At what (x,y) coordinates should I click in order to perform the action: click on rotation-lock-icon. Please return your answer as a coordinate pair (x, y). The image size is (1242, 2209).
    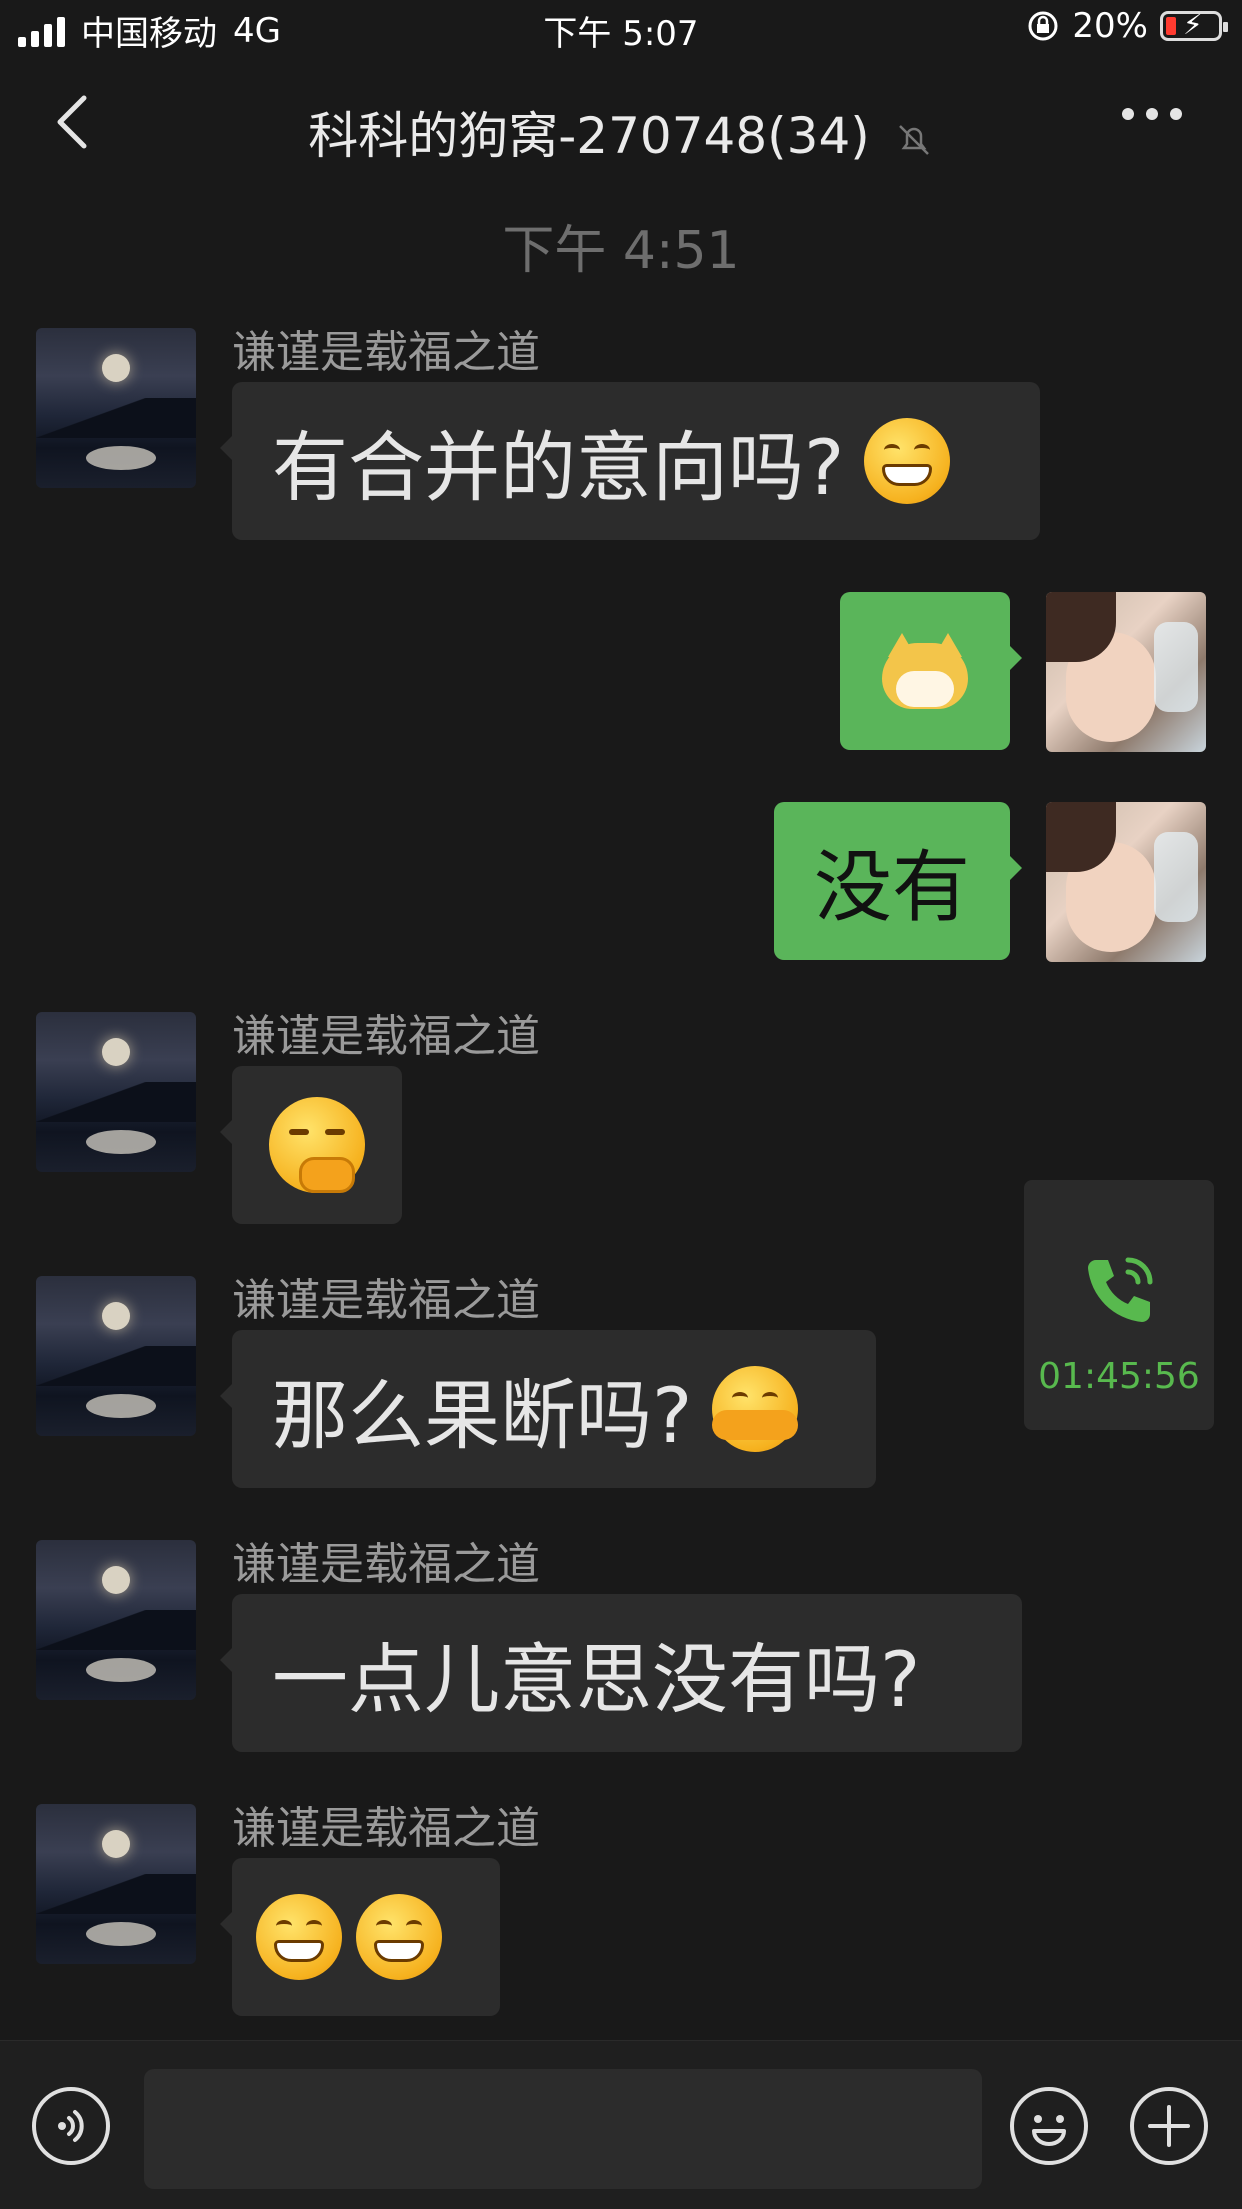
    Looking at the image, I should click on (1043, 26).